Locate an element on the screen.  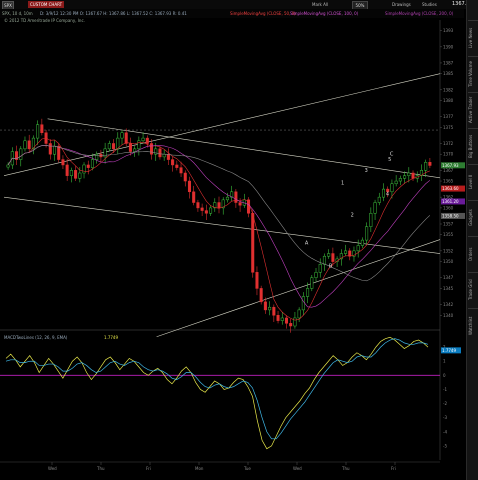
drawings-button: Drawings is located at coordinates (401, 4).